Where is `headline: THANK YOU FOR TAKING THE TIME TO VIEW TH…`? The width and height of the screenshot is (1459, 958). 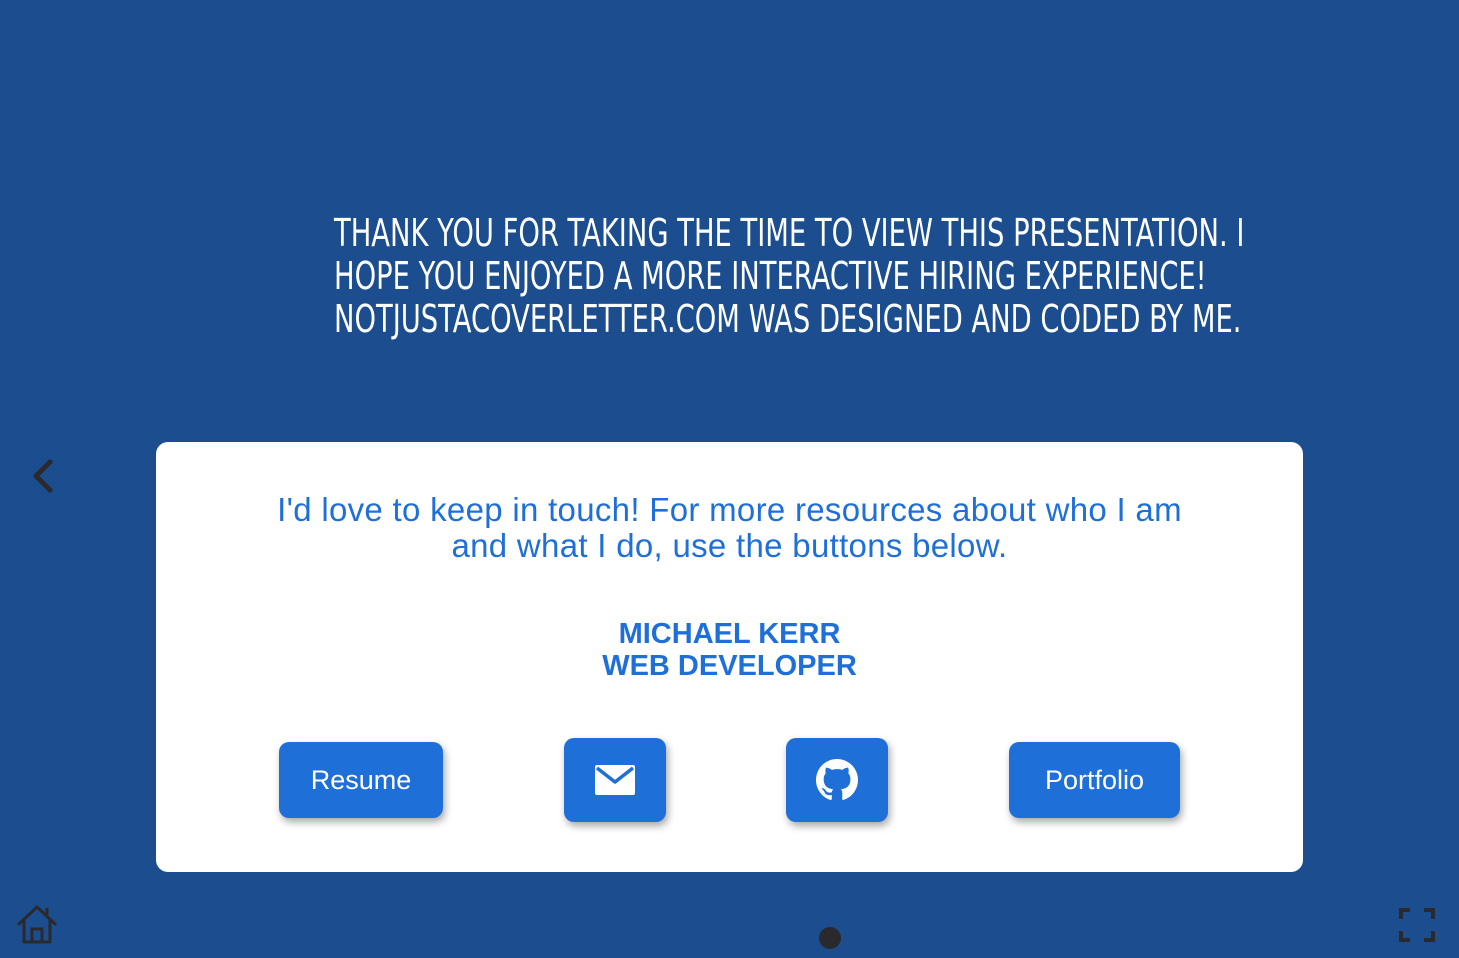
headline: THANK YOU FOR TAKING THE TIME TO VIEW TH… is located at coordinates (789, 276).